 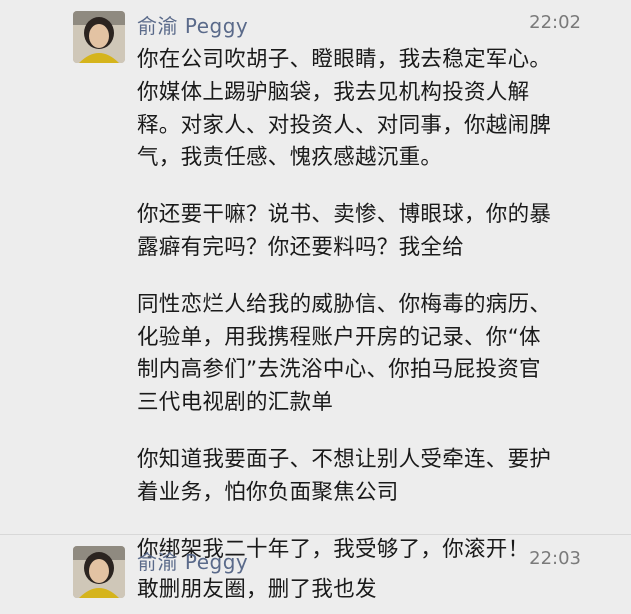 What do you see at coordinates (344, 59) in the screenshot?
I see `text-line: 你在公司吹胡子、瞪眼睛，我去稳定军心。` at bounding box center [344, 59].